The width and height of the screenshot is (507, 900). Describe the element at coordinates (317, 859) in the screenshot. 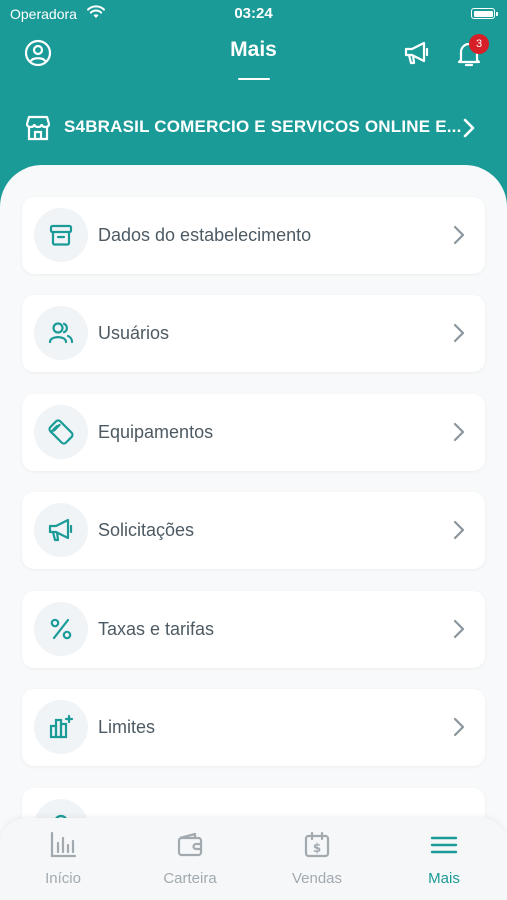

I see `tab-vendas: $ Vendas` at that location.